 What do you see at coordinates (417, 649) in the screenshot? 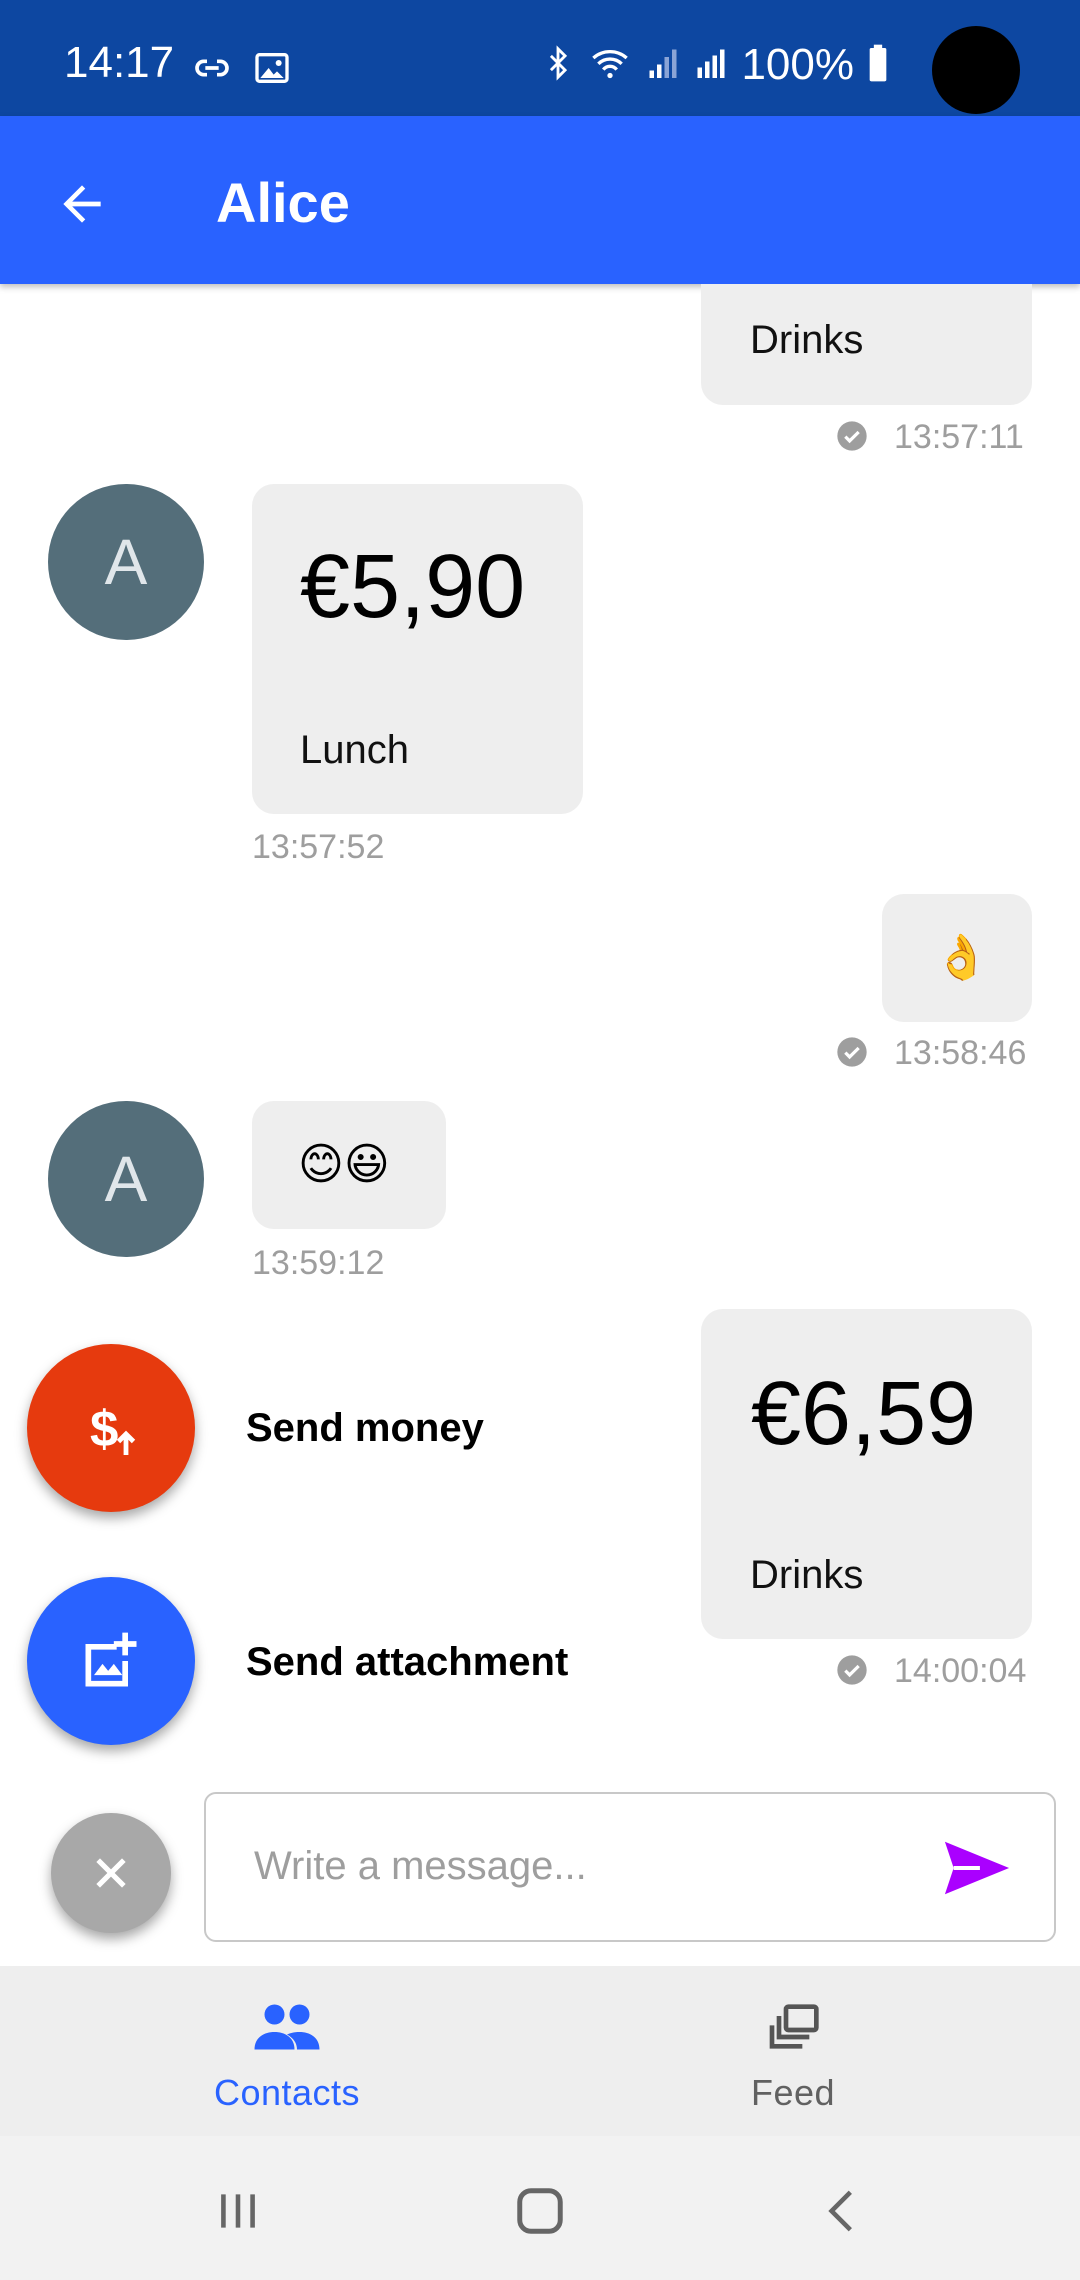
I see `payment-bubble-incoming: €5,90 Lunch` at bounding box center [417, 649].